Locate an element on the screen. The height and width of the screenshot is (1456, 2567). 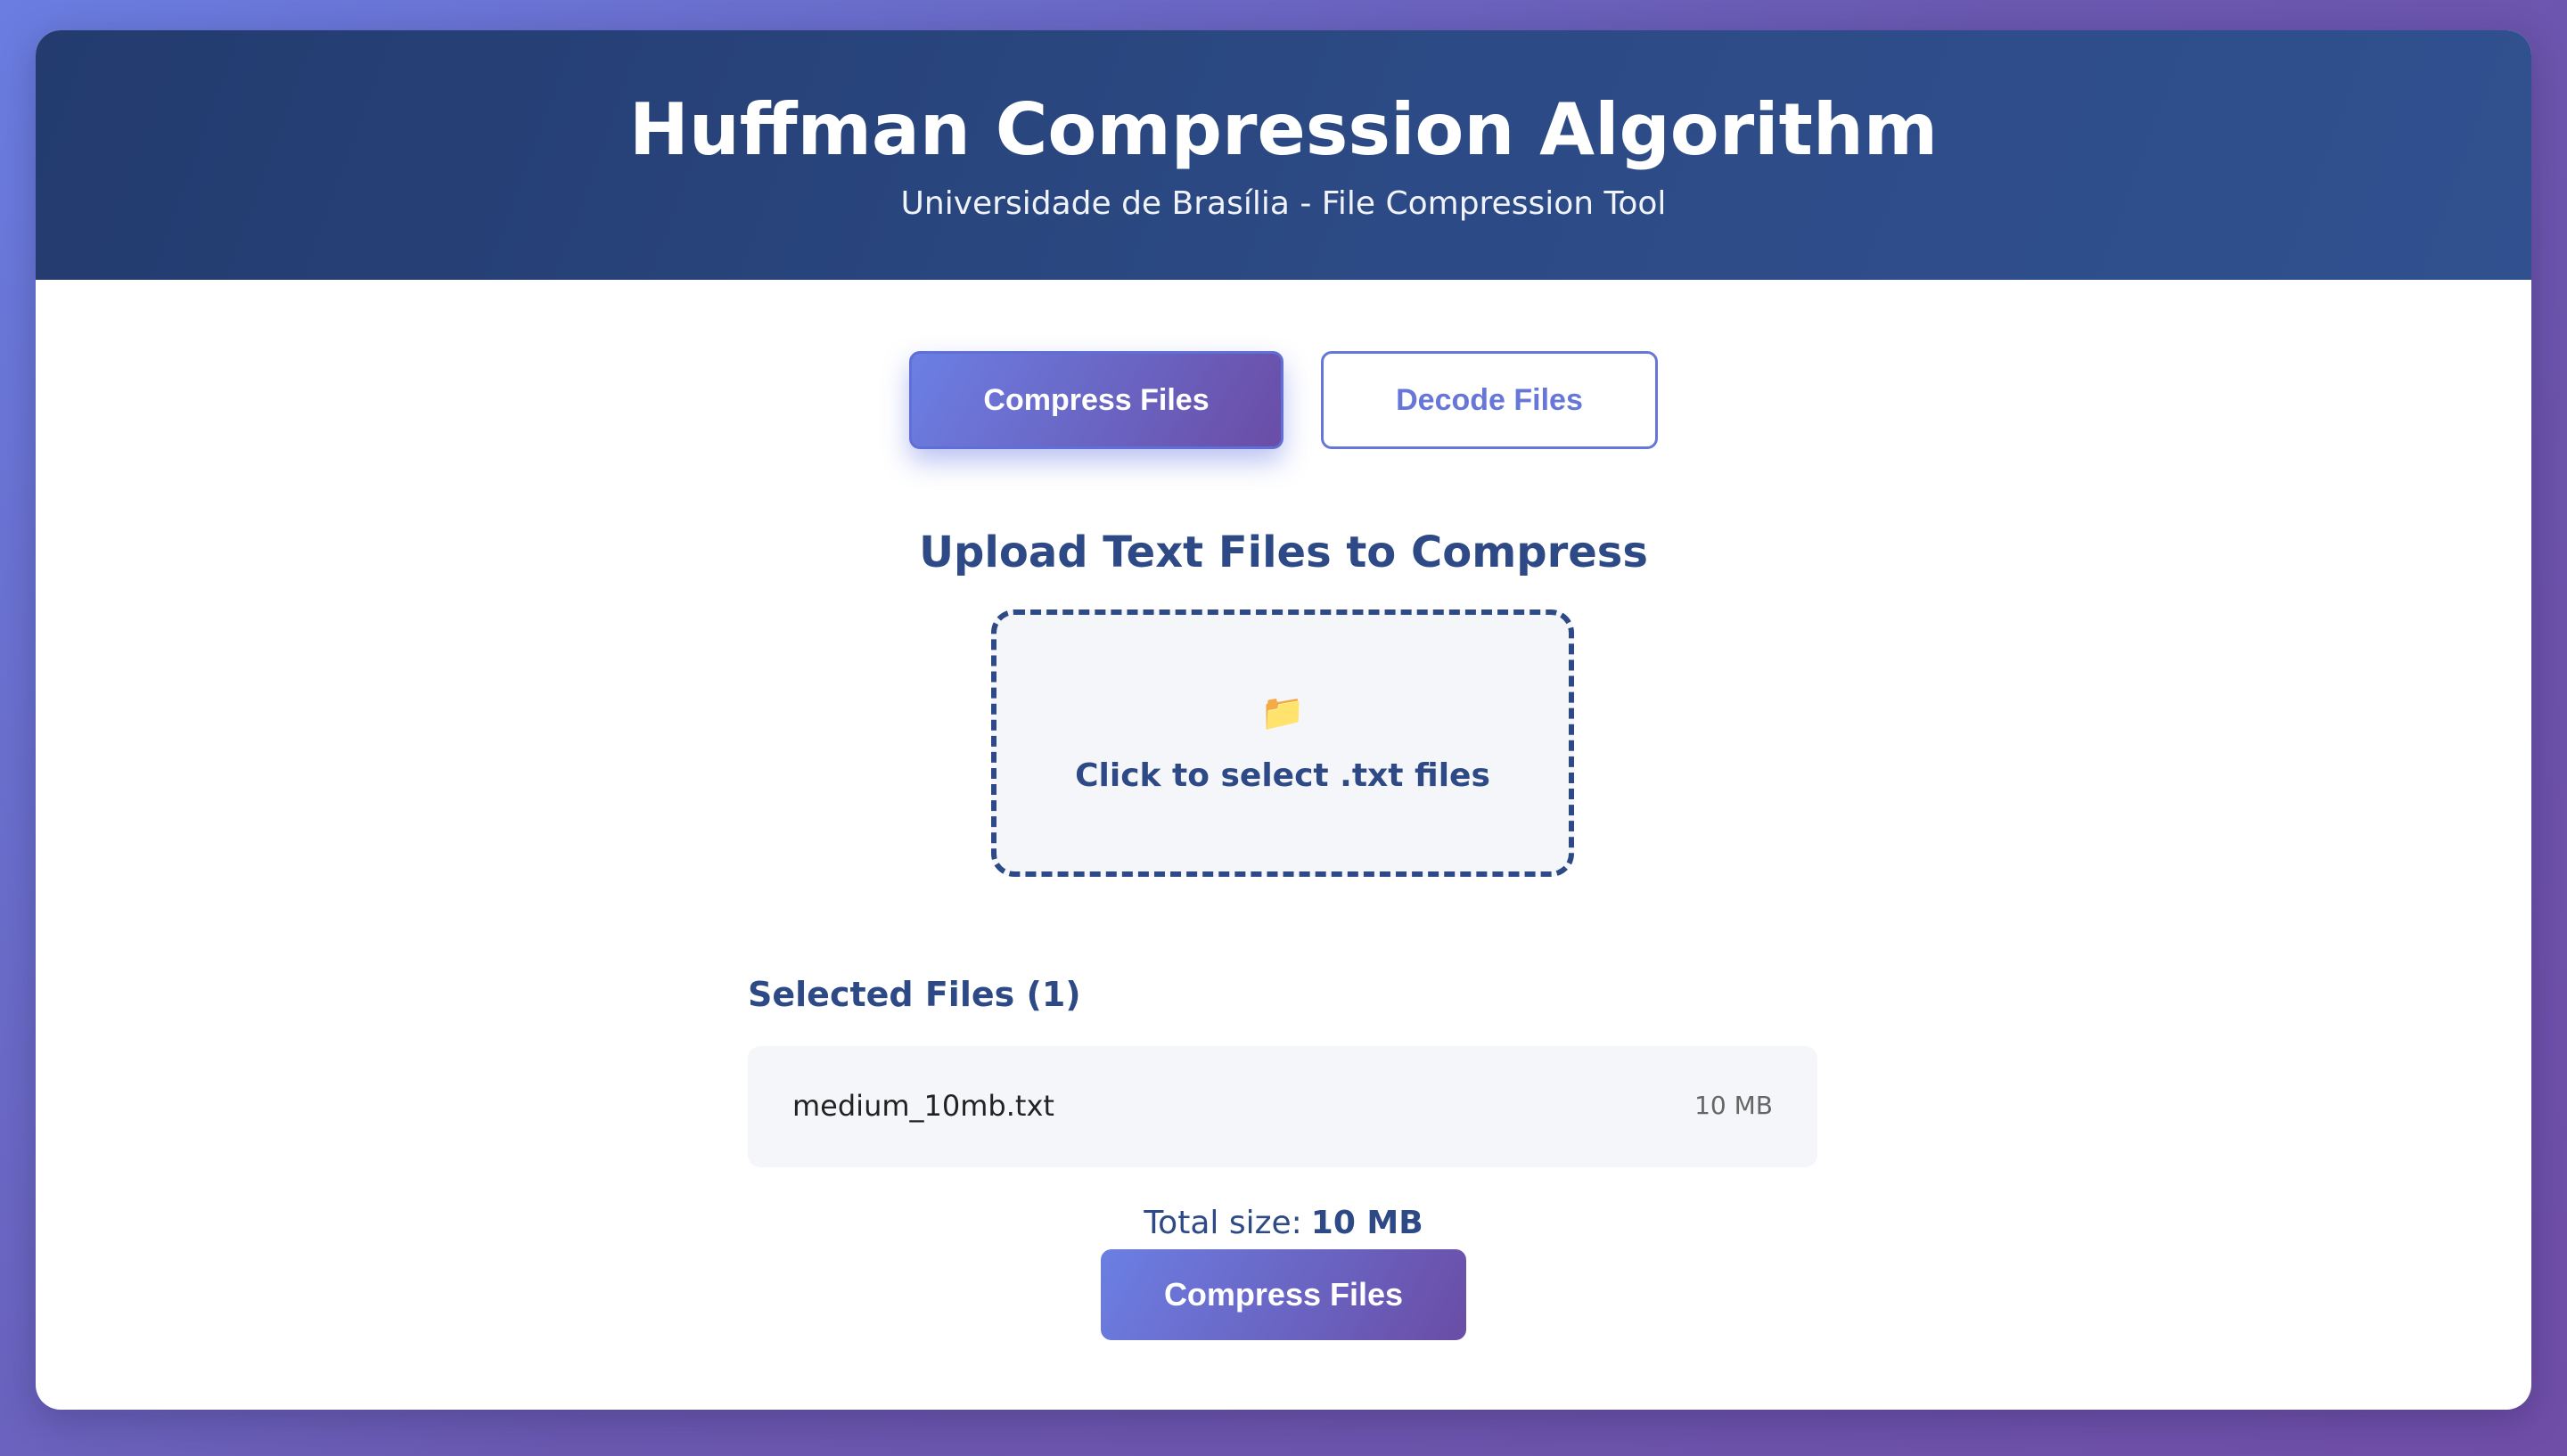
file-size: 10 MB is located at coordinates (1734, 1106).